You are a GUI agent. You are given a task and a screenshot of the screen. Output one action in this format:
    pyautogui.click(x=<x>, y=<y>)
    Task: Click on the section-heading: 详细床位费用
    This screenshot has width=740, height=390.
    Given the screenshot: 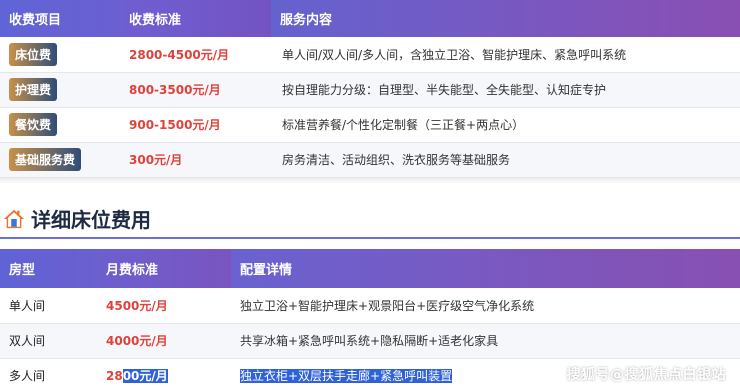 What is the action you would take?
    pyautogui.click(x=77, y=218)
    